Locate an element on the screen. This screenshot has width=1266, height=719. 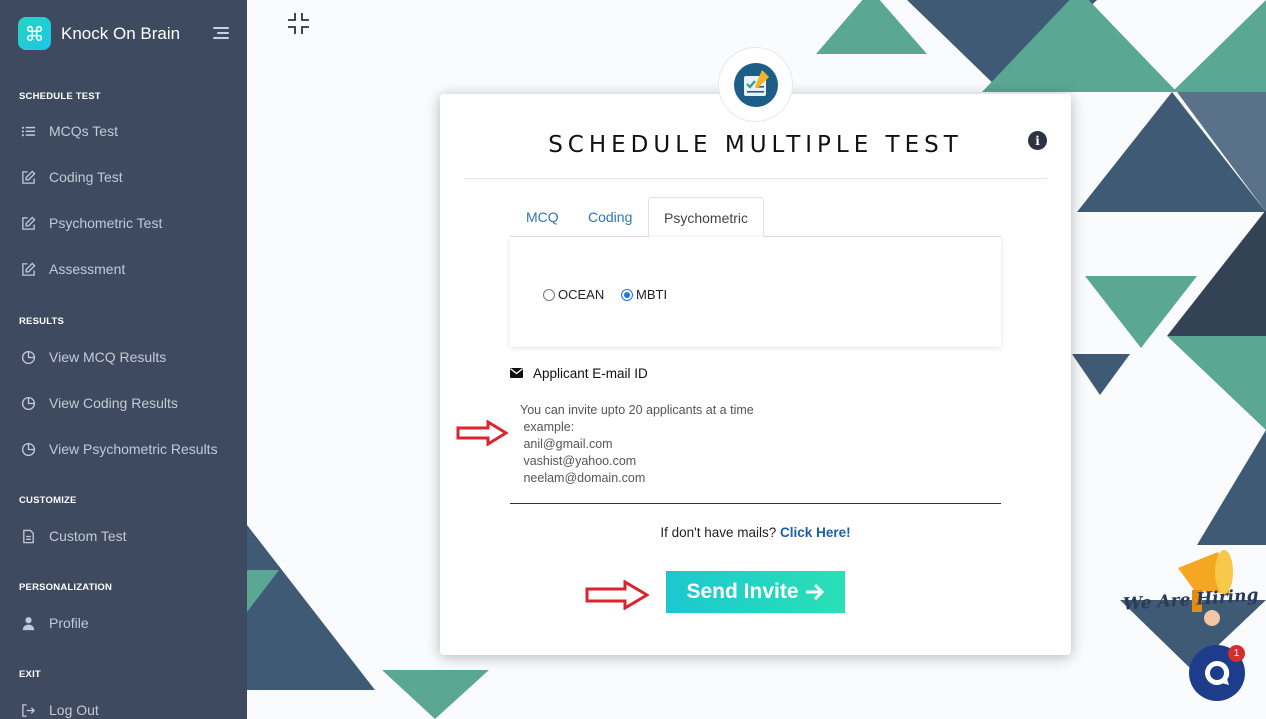
sidebar-item-psychometric-test: Psychometric Test is located at coordinates (91, 223).